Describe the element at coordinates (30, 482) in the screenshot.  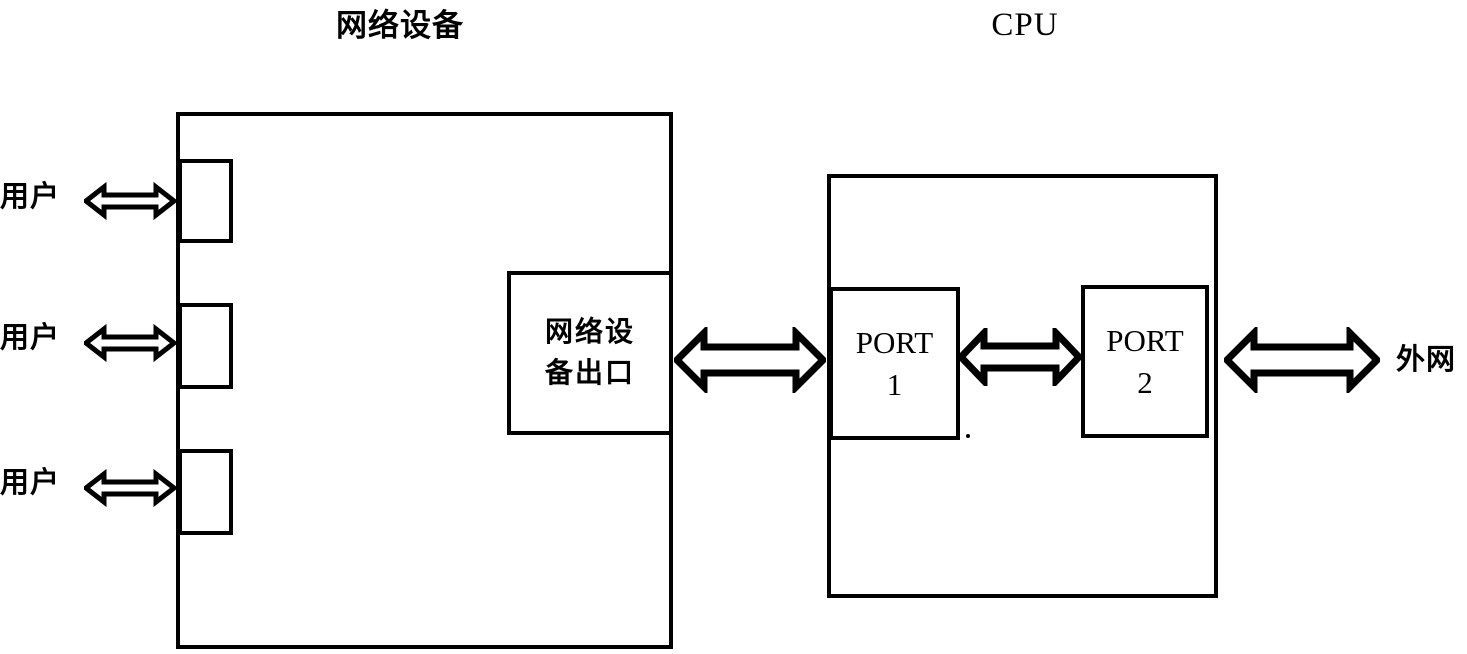
I see `user-label-3: 用户` at that location.